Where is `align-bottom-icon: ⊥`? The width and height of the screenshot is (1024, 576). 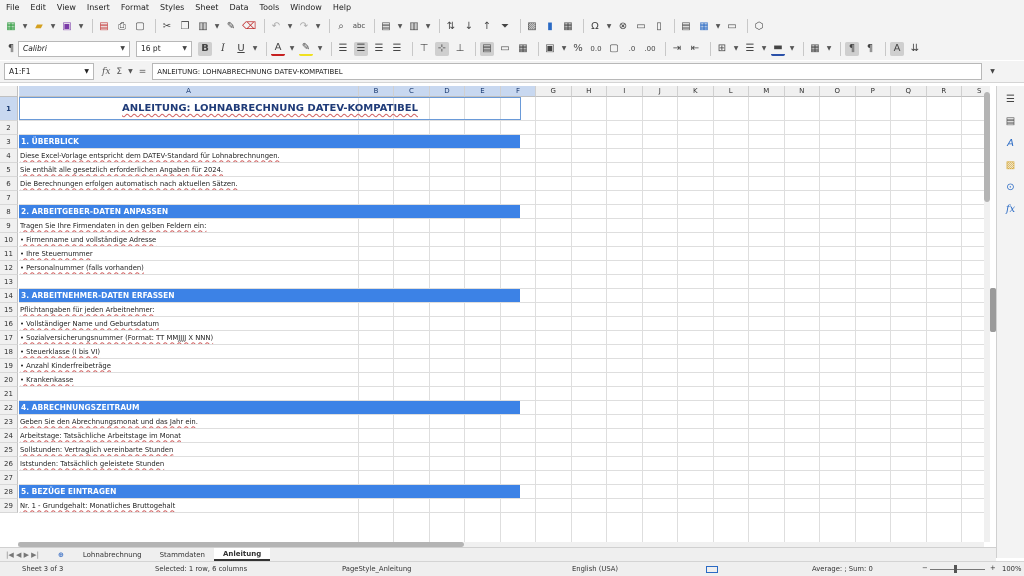 align-bottom-icon: ⊥ is located at coordinates (460, 49).